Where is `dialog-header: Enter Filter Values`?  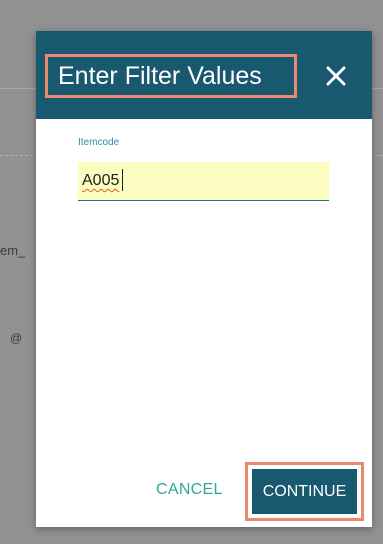
dialog-header: Enter Filter Values is located at coordinates (204, 75).